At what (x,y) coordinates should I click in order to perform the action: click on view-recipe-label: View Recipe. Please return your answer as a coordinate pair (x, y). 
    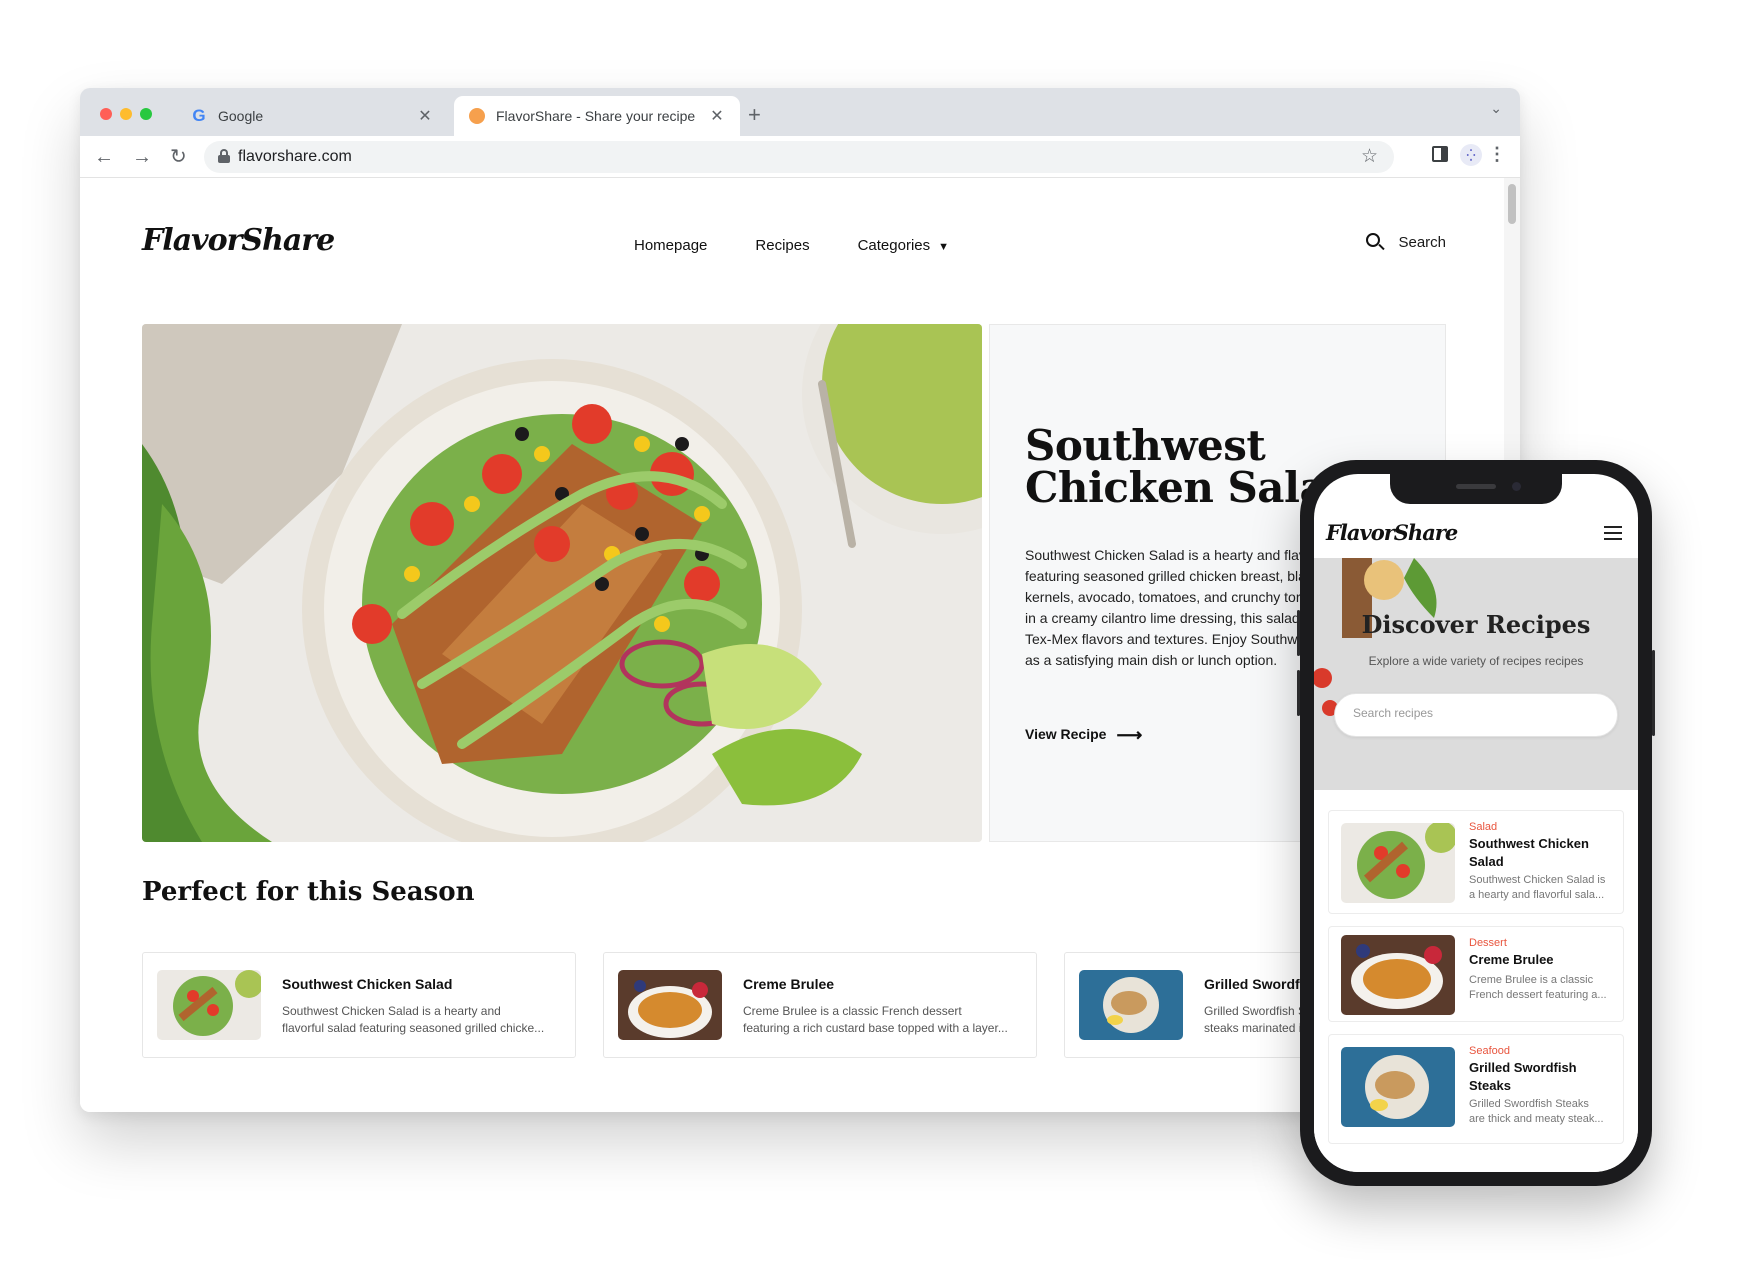
    Looking at the image, I should click on (1066, 734).